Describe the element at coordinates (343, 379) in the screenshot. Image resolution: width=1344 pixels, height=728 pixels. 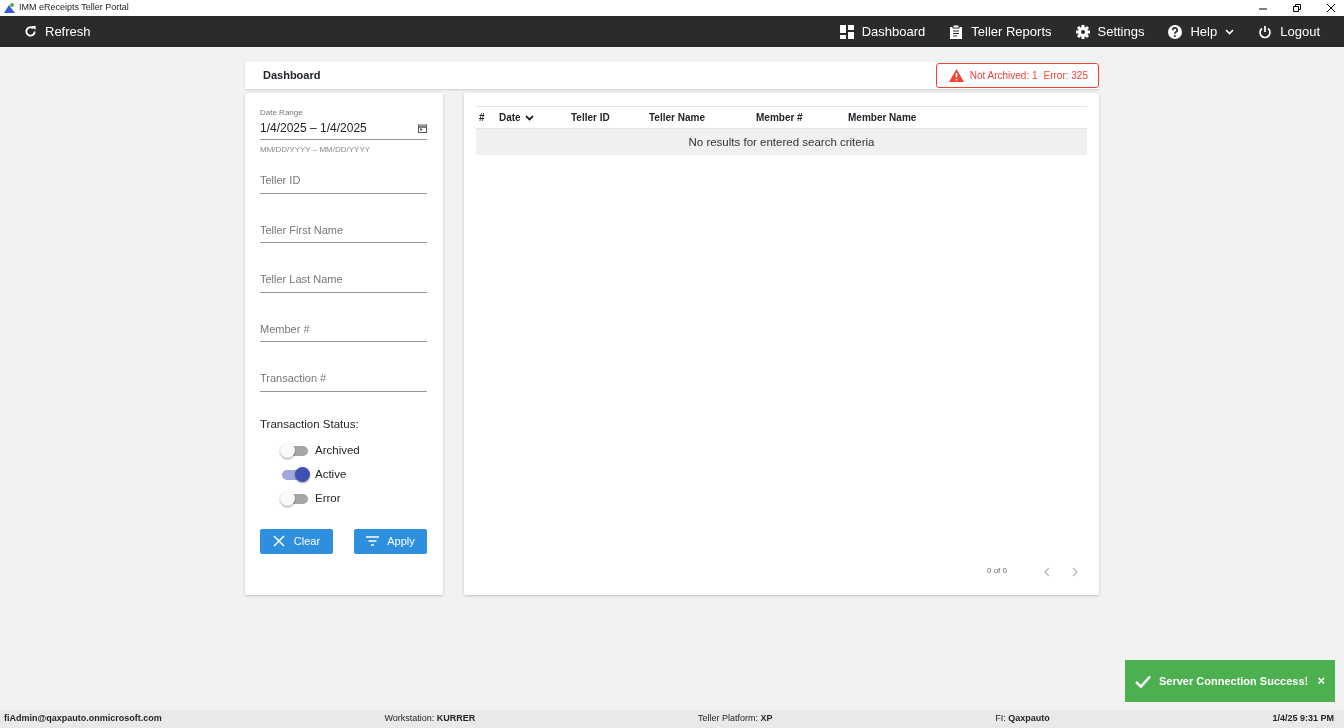
I see `text-field: Transaction #` at that location.